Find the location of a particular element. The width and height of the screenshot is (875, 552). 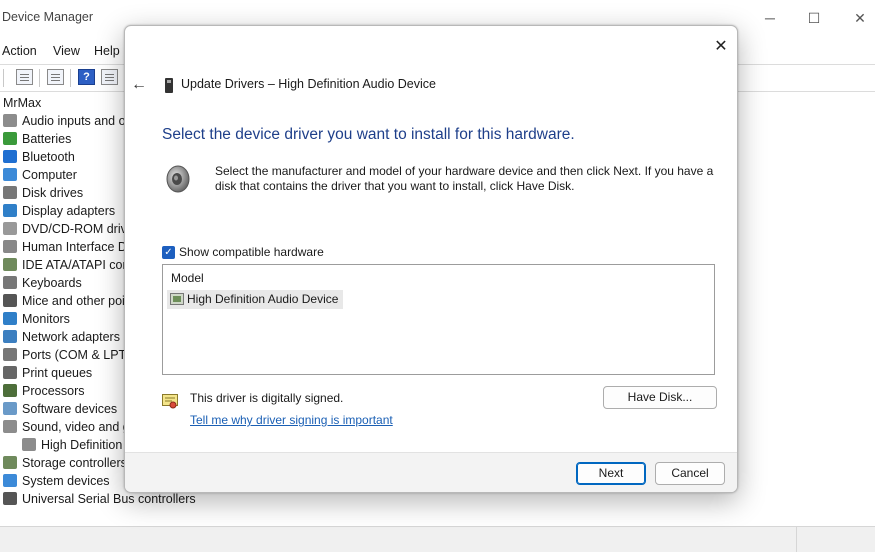

tree-item-label: Storage controllers is located at coordinates (74, 463).